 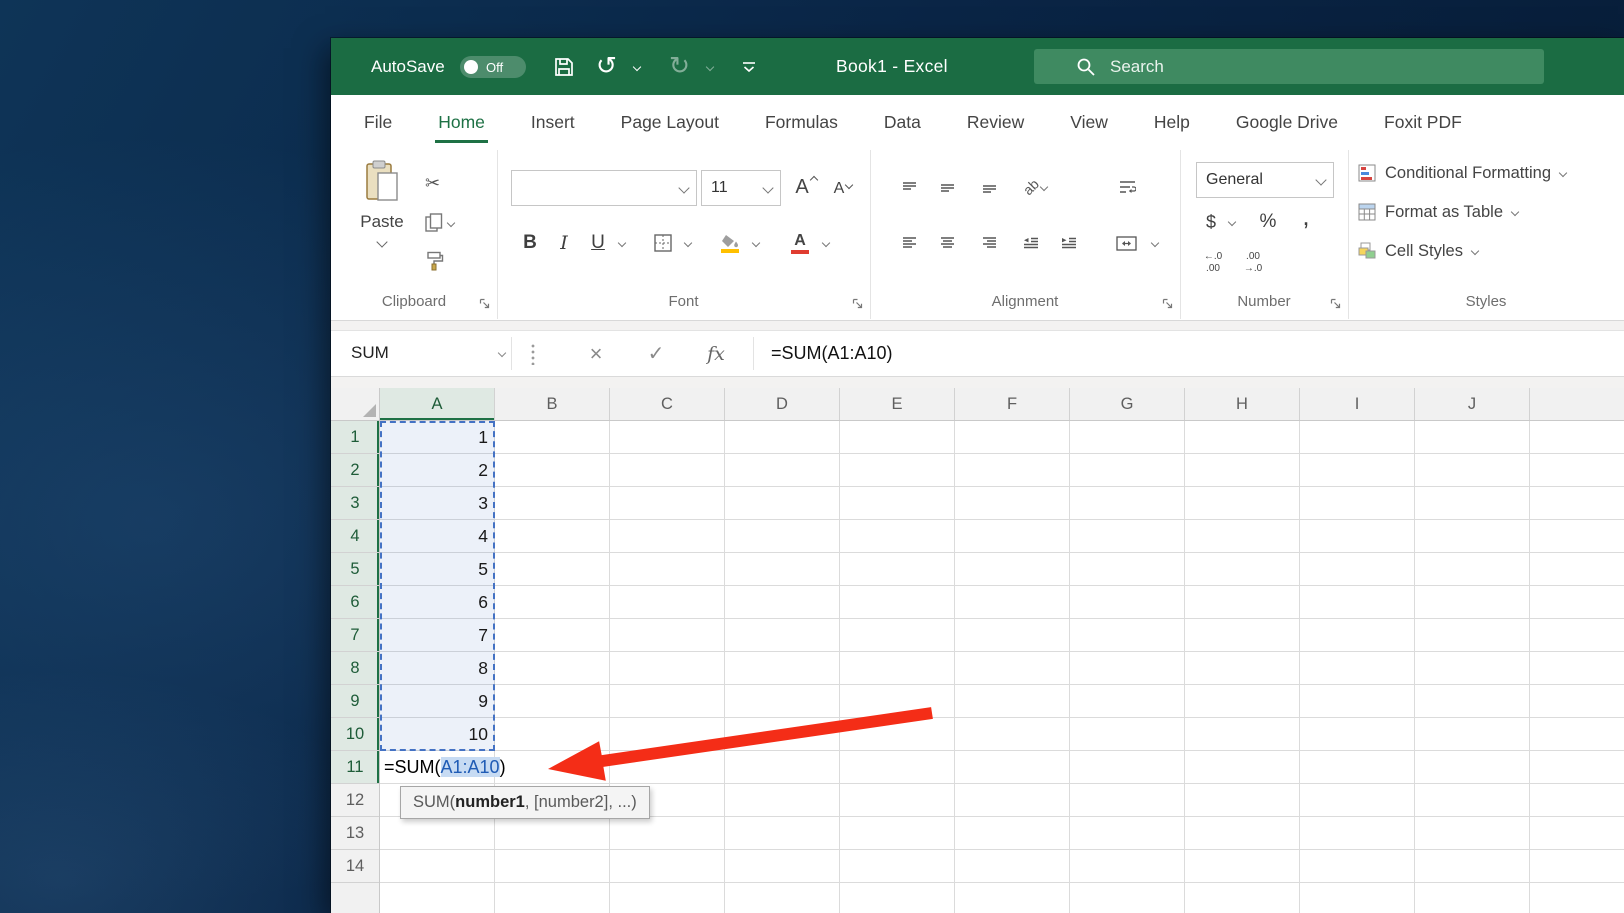 What do you see at coordinates (434, 536) in the screenshot?
I see `cell-A4: 4` at bounding box center [434, 536].